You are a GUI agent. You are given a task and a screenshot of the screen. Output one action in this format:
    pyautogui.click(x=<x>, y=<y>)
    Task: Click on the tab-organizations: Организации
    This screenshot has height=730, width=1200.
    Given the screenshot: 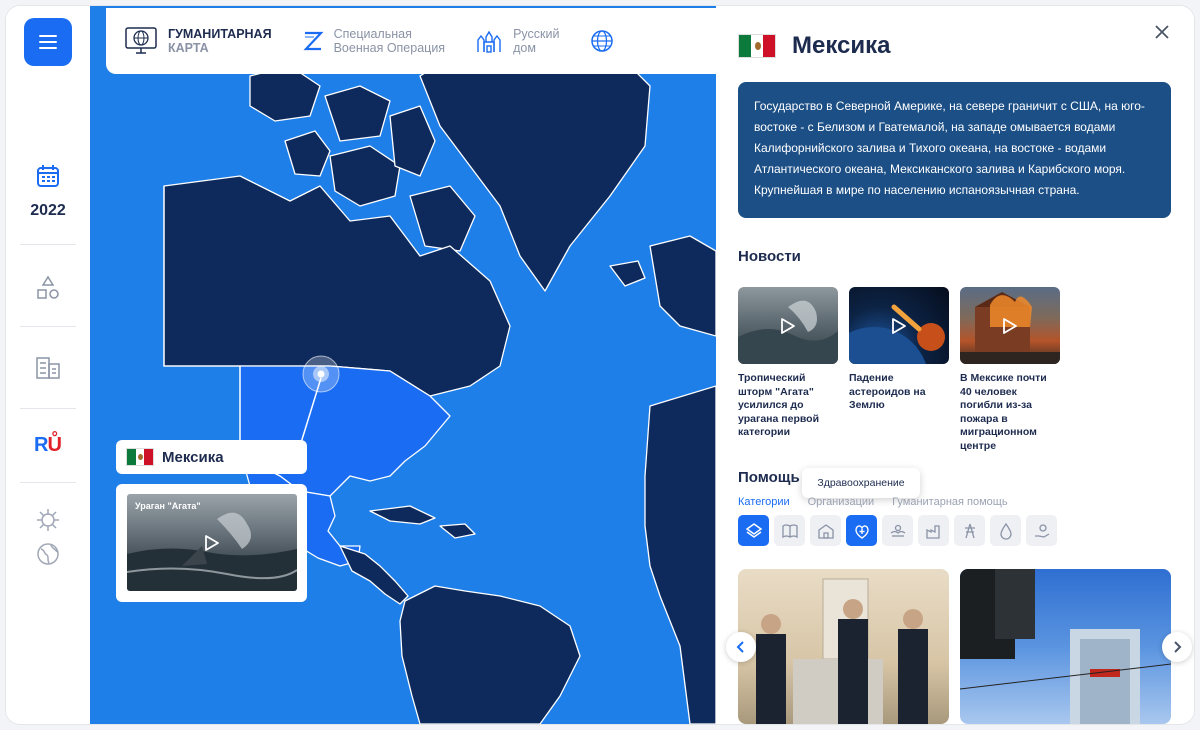 What is the action you would take?
    pyautogui.click(x=841, y=502)
    